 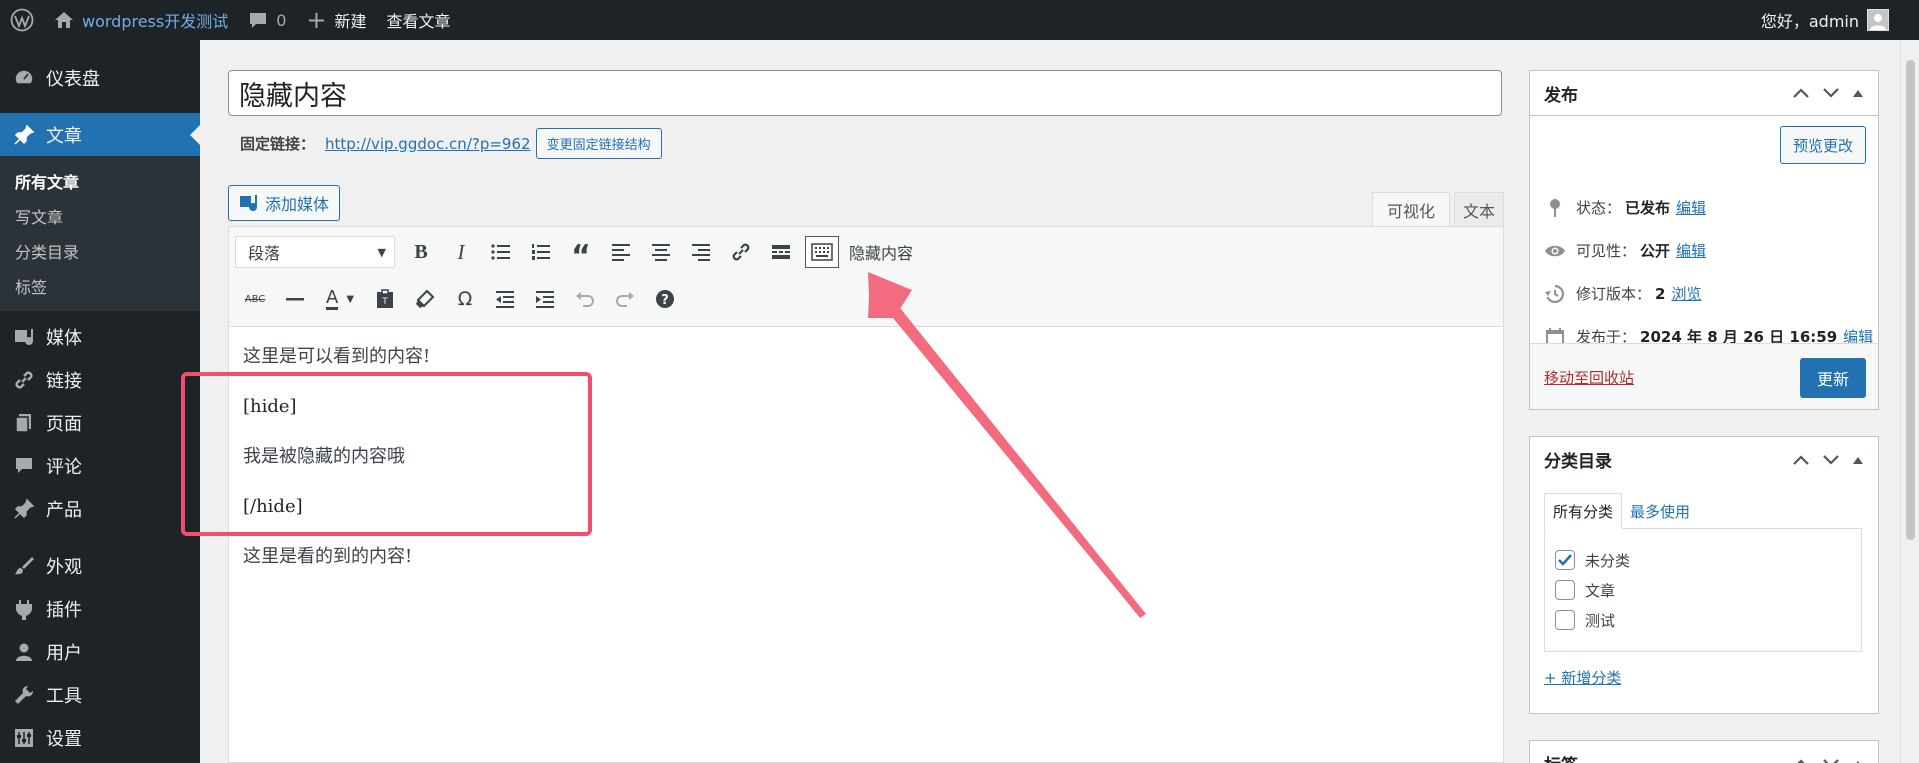 What do you see at coordinates (585, 299) in the screenshot?
I see `undo-button` at bounding box center [585, 299].